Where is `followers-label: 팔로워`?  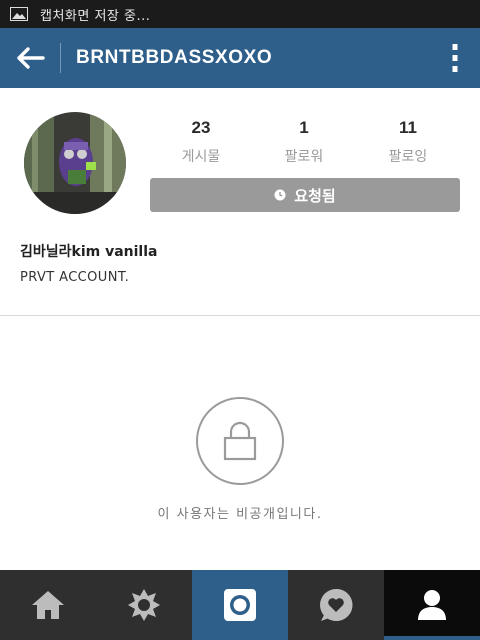
followers-label: 팔로워 is located at coordinates (304, 157).